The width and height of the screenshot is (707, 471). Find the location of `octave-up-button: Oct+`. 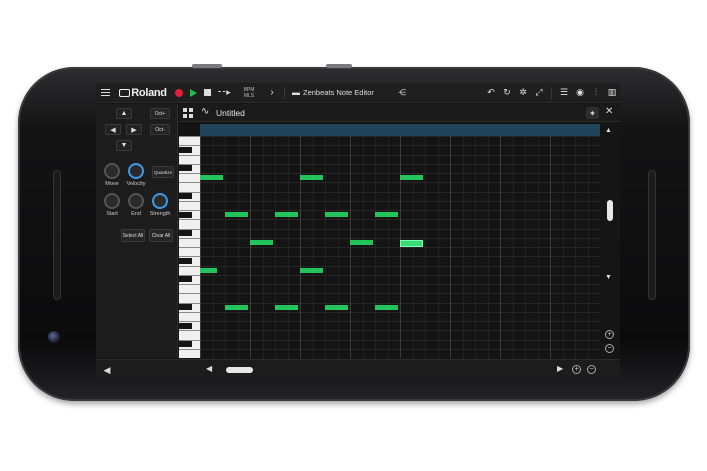

octave-up-button: Oct+ is located at coordinates (160, 113).